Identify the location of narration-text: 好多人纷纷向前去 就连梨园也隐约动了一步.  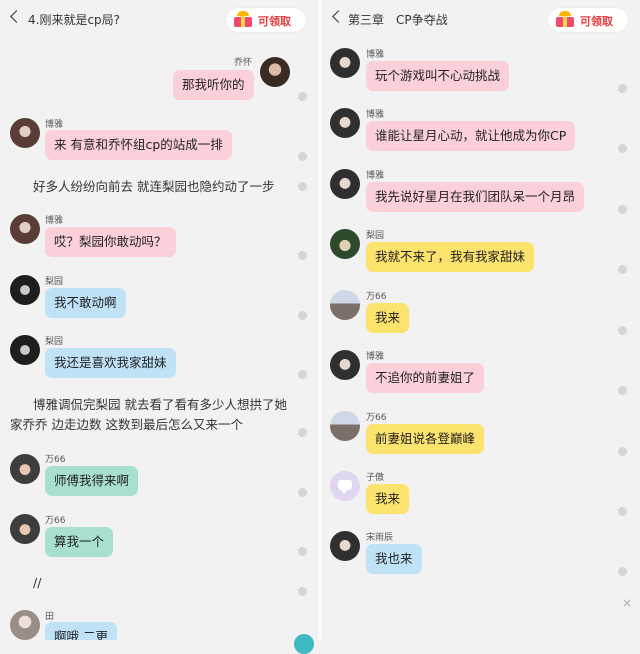
(154, 186).